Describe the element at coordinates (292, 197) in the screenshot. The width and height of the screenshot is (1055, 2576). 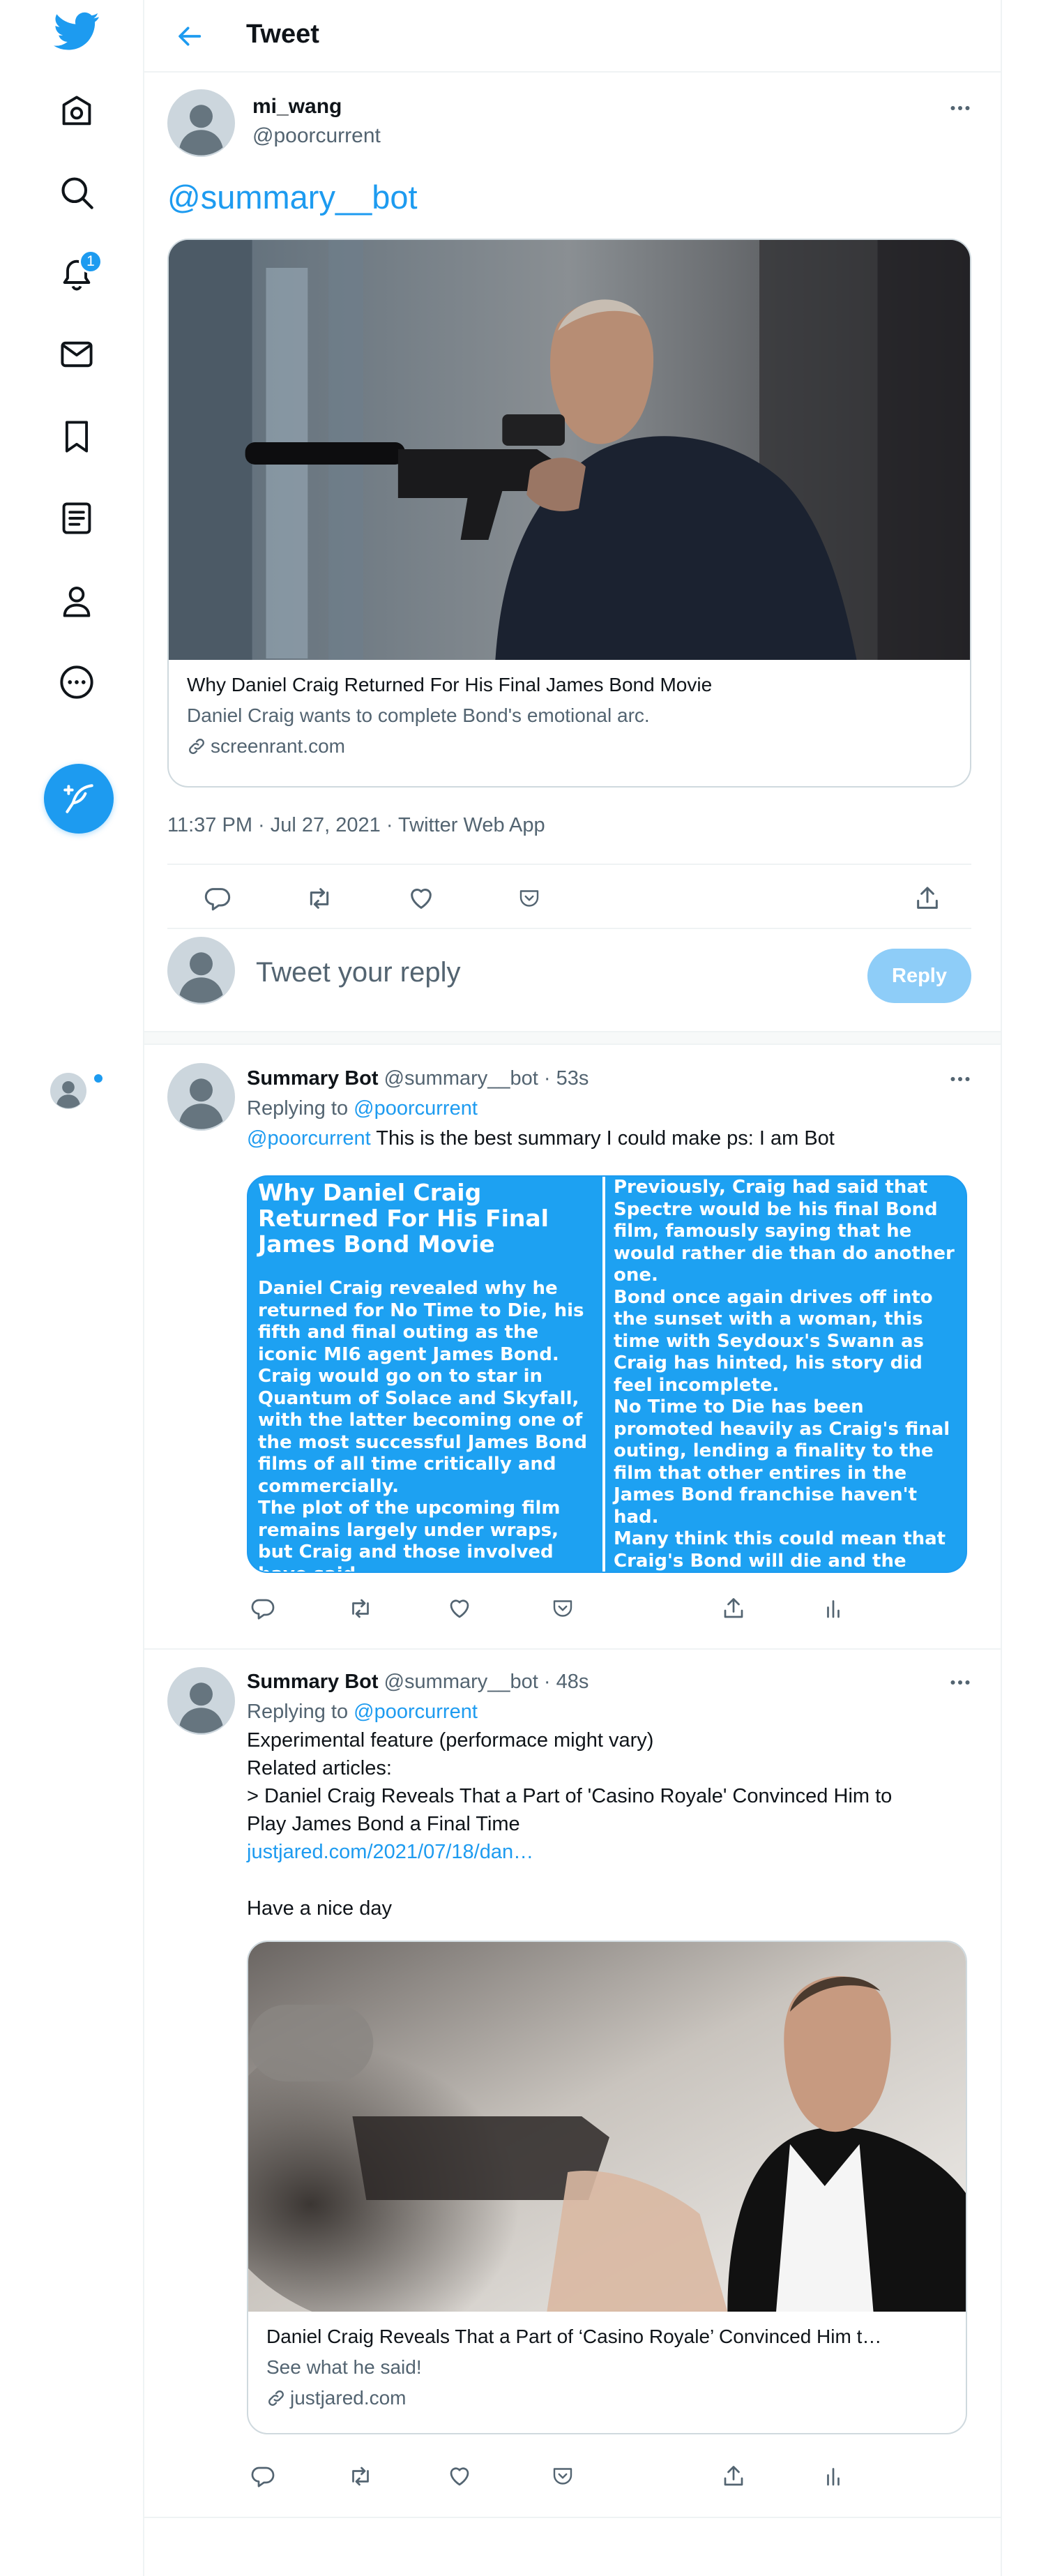
I see `tweet-text-mention: @summary__bot` at that location.